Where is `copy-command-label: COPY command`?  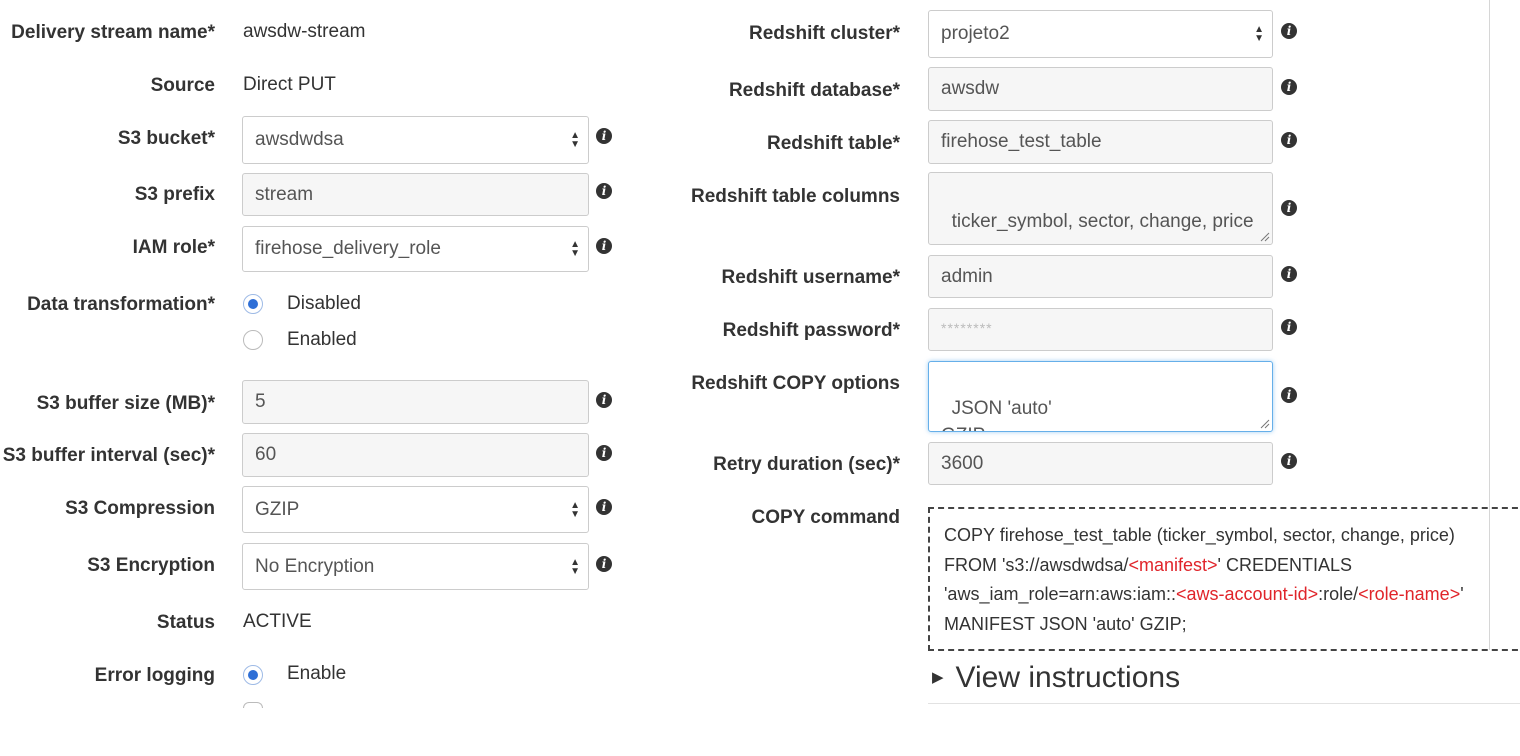 copy-command-label: COPY command is located at coordinates (825, 517).